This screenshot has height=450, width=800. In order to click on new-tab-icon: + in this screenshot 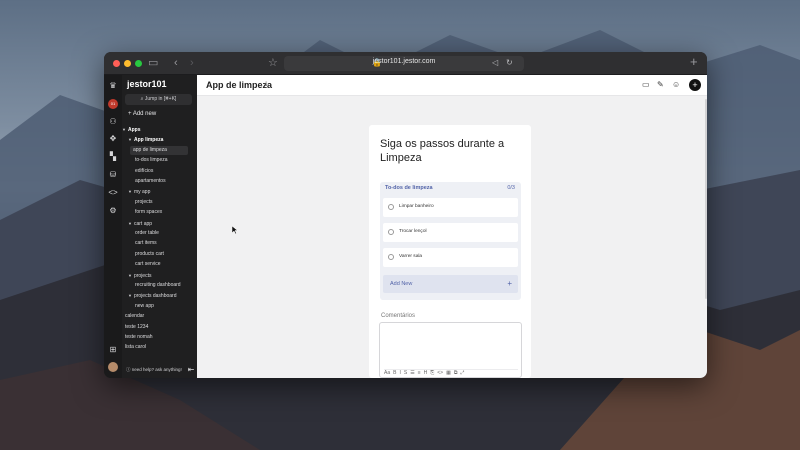, I will do `click(694, 62)`.